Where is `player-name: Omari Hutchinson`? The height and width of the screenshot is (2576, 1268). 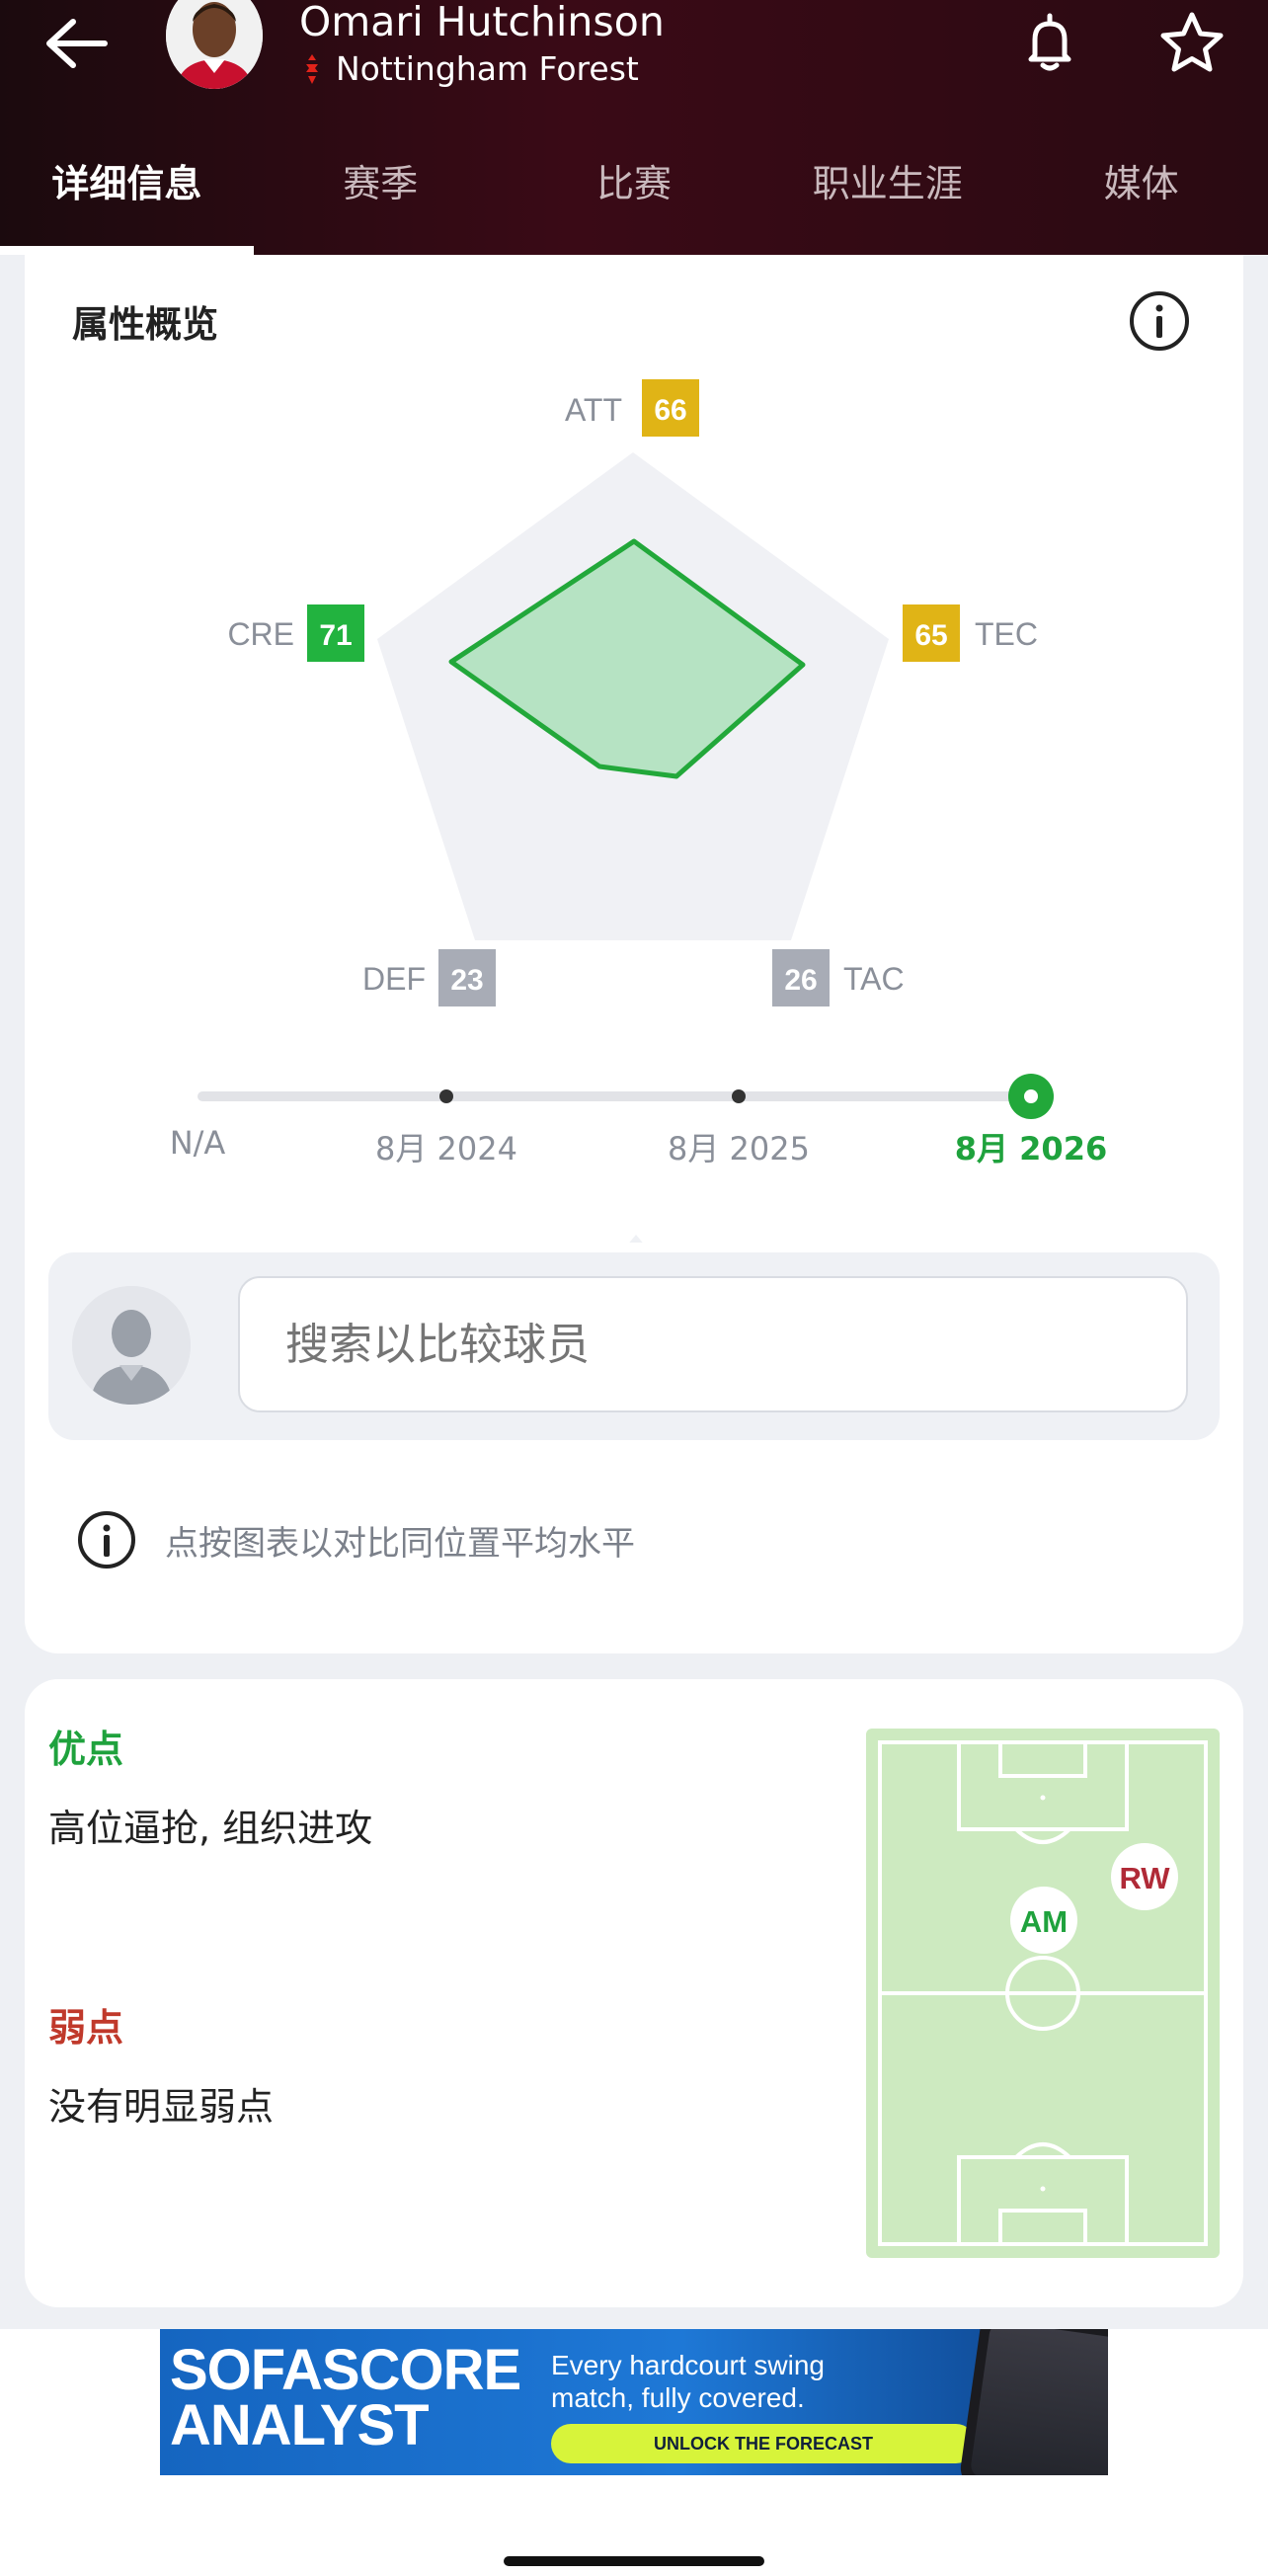 player-name: Omari Hutchinson is located at coordinates (482, 22).